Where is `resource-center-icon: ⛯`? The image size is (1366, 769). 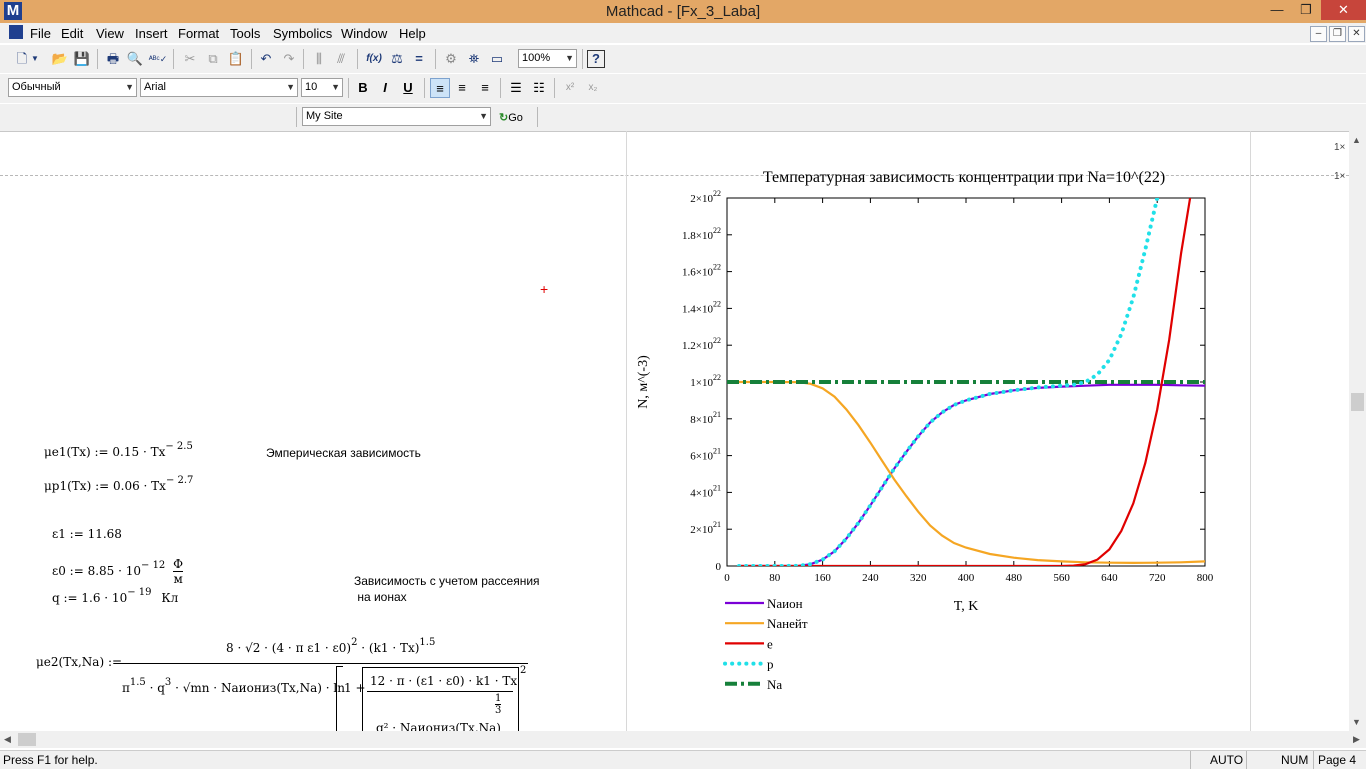 resource-center-icon: ⛯ is located at coordinates (474, 59).